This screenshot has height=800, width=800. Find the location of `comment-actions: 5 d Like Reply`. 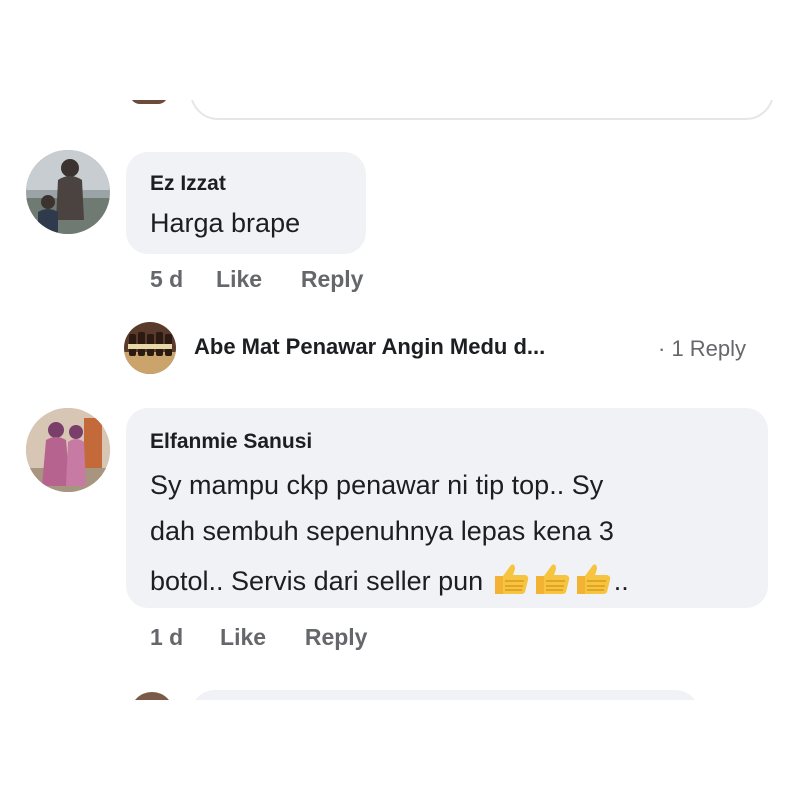

comment-actions: 5 d Like Reply is located at coordinates (256, 279).